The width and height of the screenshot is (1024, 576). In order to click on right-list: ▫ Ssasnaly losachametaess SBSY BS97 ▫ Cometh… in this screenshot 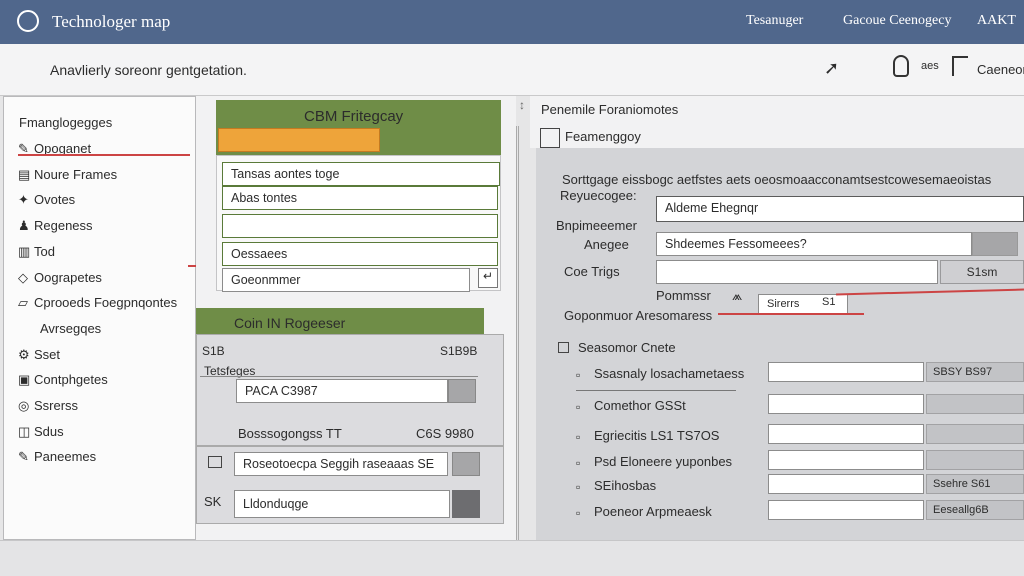, I will do `click(780, 434)`.